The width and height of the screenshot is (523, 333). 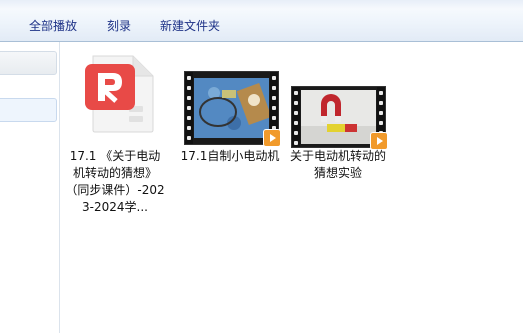 I want to click on file-name-label: 17.1自制小电动机, so click(x=230, y=156).